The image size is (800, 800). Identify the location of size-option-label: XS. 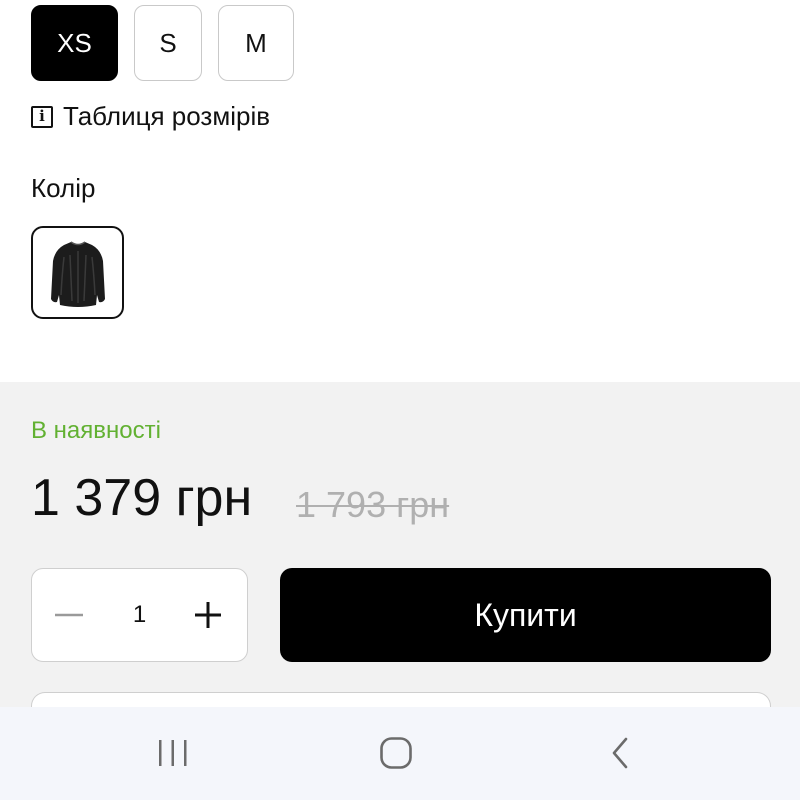
(74, 42).